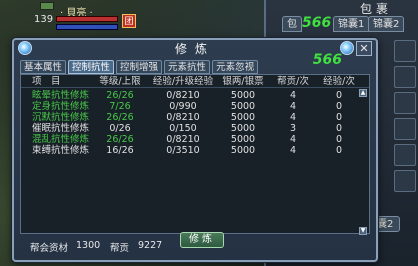 The width and height of the screenshot is (418, 266). Describe the element at coordinates (150, 245) in the screenshot. I see `contribution-value: 9227` at that location.